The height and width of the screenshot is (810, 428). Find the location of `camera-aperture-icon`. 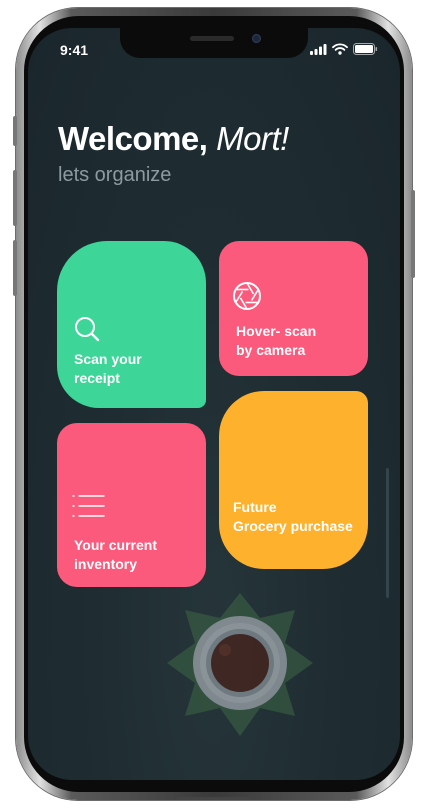

camera-aperture-icon is located at coordinates (247, 296).